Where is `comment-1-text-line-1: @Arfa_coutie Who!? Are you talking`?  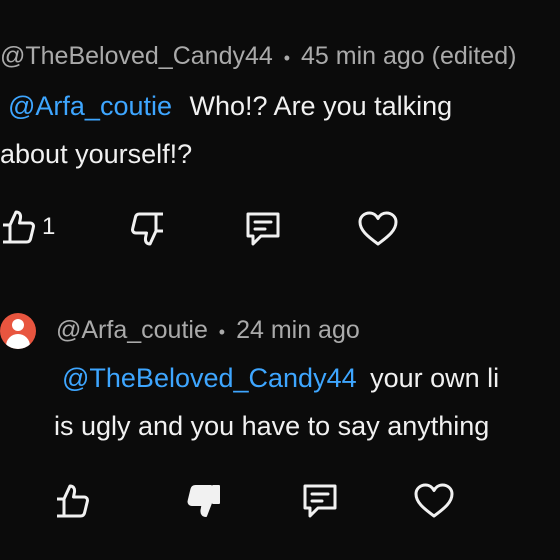 comment-1-text-line-1: @Arfa_coutie Who!? Are you talking is located at coordinates (230, 106).